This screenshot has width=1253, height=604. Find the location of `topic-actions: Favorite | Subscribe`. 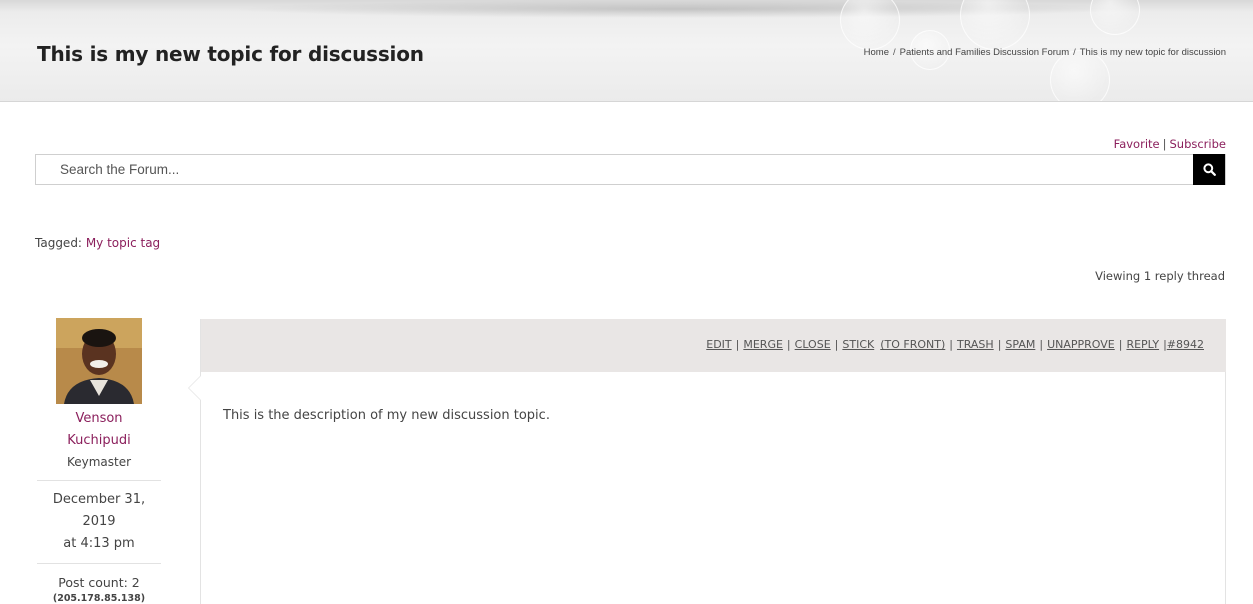

topic-actions: Favorite | Subscribe is located at coordinates (1170, 144).